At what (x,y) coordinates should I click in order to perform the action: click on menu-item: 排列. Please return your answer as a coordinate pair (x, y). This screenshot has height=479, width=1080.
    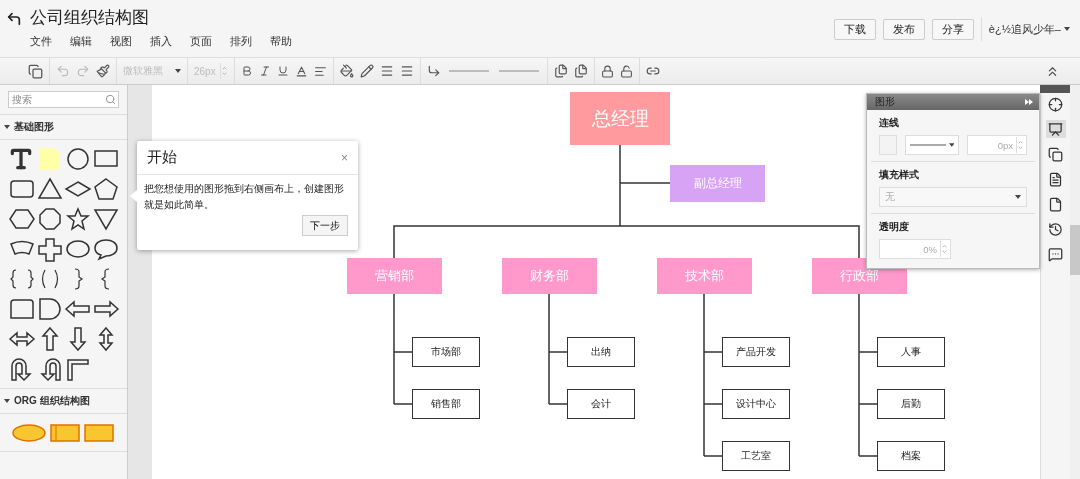
    Looking at the image, I should click on (241, 41).